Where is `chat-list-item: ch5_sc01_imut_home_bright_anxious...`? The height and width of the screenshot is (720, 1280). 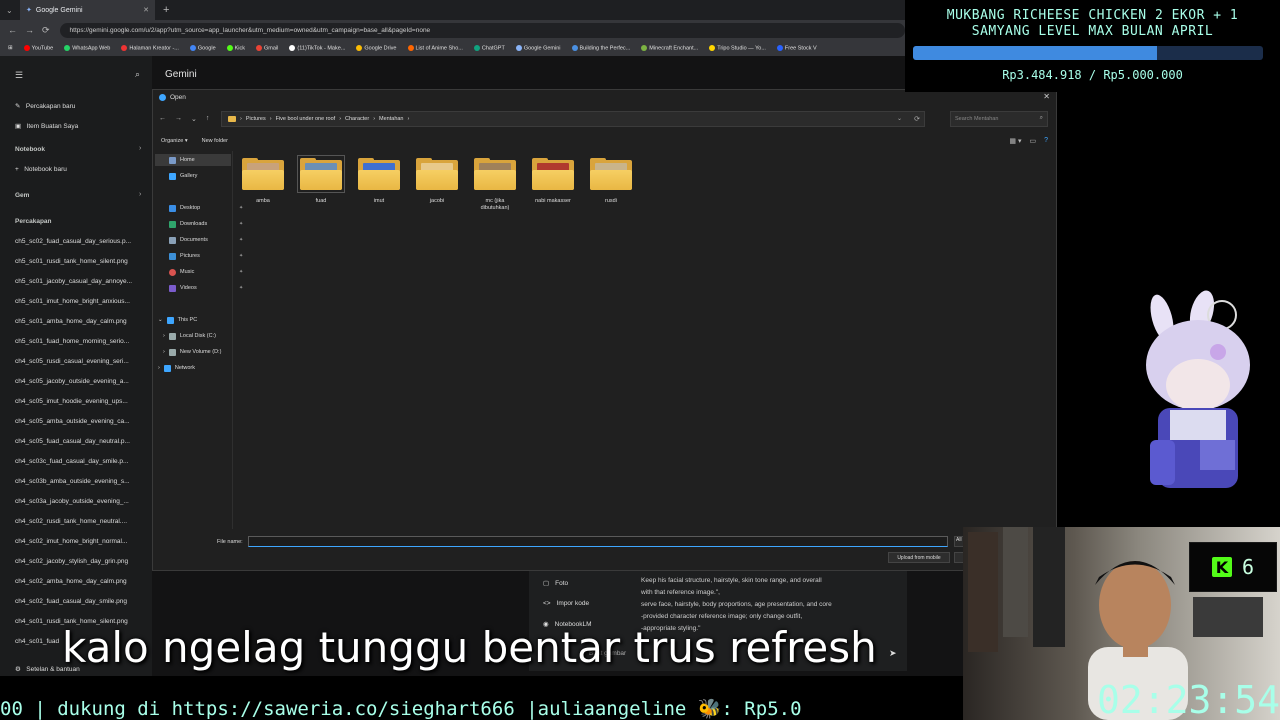
chat-list-item: ch5_sc01_imut_home_bright_anxious... is located at coordinates (72, 301).